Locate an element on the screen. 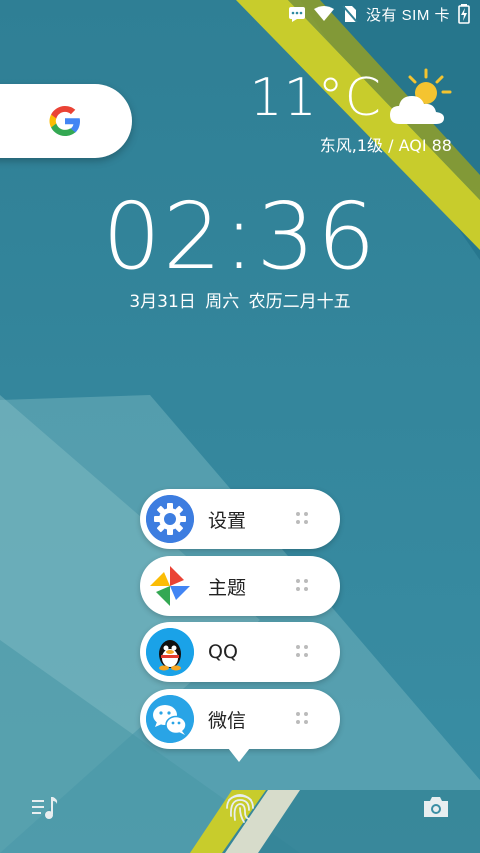  settings-gear-icon is located at coordinates (170, 519).